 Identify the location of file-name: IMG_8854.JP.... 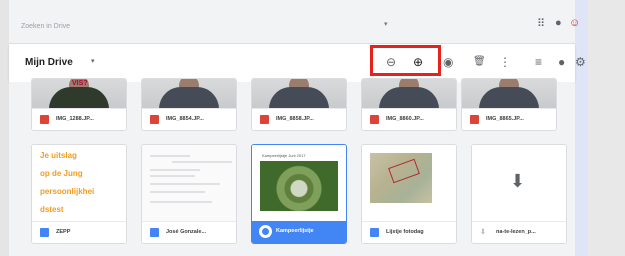
(185, 119).